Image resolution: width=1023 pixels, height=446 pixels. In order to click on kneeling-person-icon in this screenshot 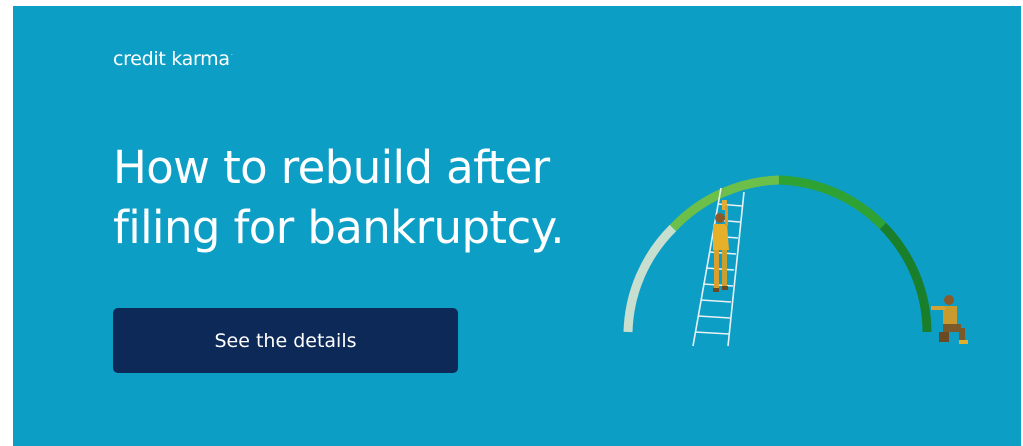, I will do `click(949, 319)`.